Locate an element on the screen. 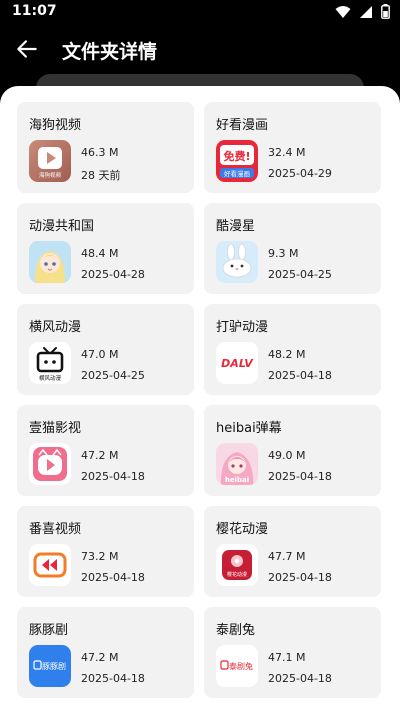 The width and height of the screenshot is (400, 712). heibai-icon-text: heibai is located at coordinates (237, 480).